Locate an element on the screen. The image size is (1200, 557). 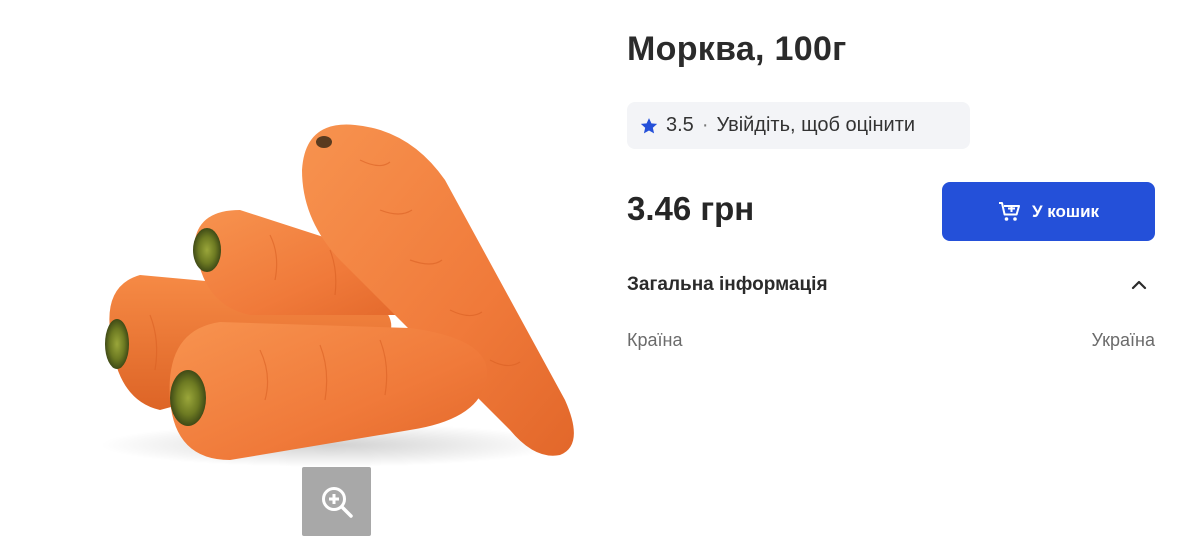
product-price: 3.46 грн is located at coordinates (691, 208).